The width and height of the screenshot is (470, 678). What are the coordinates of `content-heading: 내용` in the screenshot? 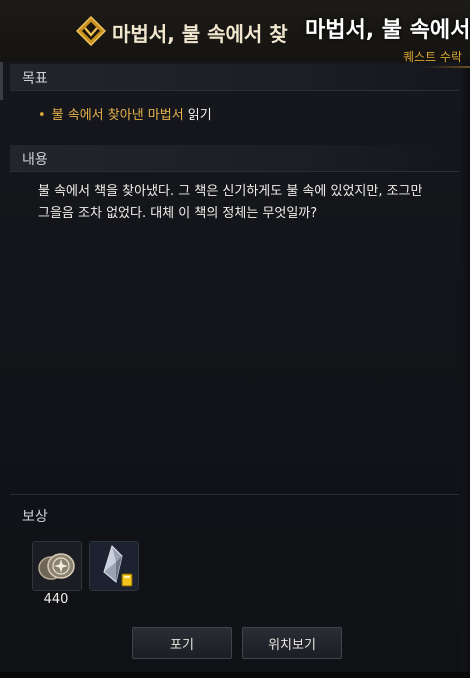 It's located at (35, 160).